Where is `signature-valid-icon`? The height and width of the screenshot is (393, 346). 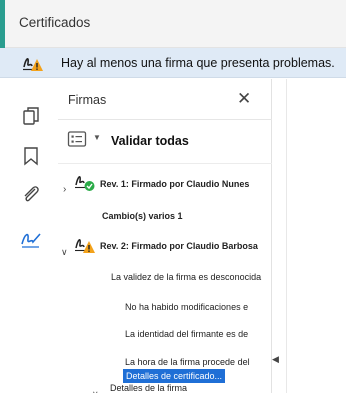
signature-valid-icon is located at coordinates (85, 183).